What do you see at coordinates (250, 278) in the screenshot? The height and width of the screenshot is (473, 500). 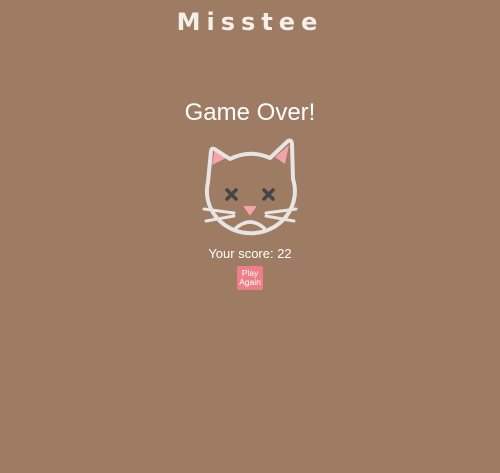 I see `play-again-button: Play Again` at bounding box center [250, 278].